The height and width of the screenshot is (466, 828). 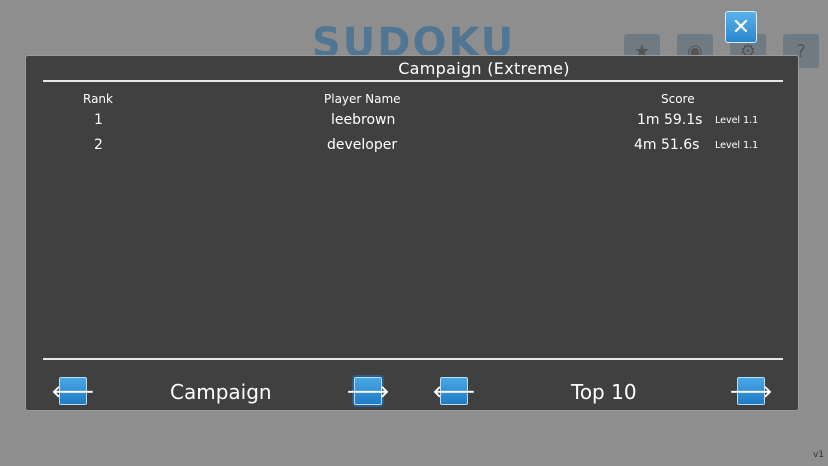 I want to click on mode-label: Campaign, so click(x=221, y=392).